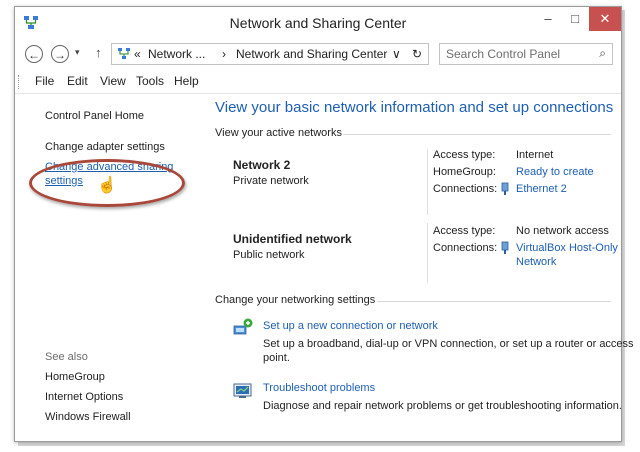  Describe the element at coordinates (137, 54) in the screenshot. I see `breadcrumb-overflow: «` at that location.